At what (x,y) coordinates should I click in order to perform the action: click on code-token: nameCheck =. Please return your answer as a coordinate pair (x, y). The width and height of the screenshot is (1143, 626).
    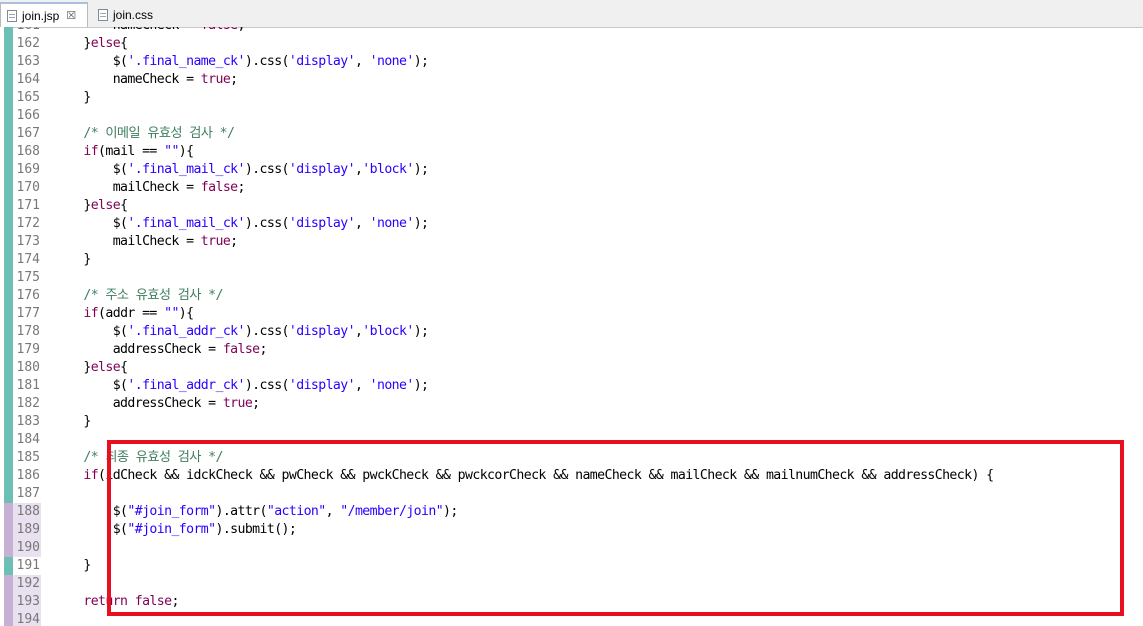
    Looking at the image, I should click on (127, 30).